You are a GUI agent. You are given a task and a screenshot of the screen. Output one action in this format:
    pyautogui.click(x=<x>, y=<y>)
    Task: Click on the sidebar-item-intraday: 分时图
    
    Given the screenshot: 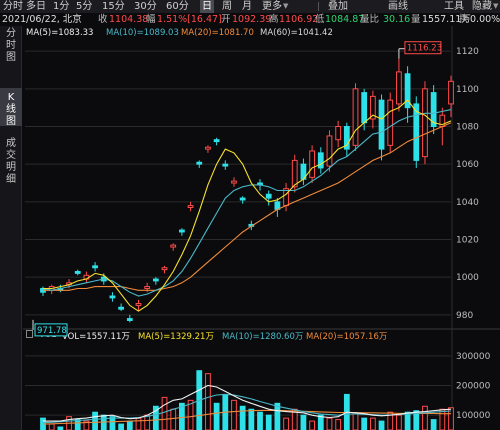 What is the action you would take?
    pyautogui.click(x=11, y=44)
    